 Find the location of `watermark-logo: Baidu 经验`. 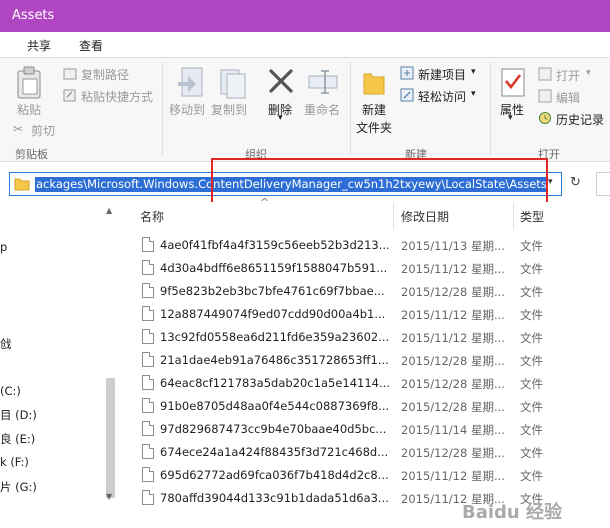

watermark-logo: Baidu 经验 is located at coordinates (512, 512).